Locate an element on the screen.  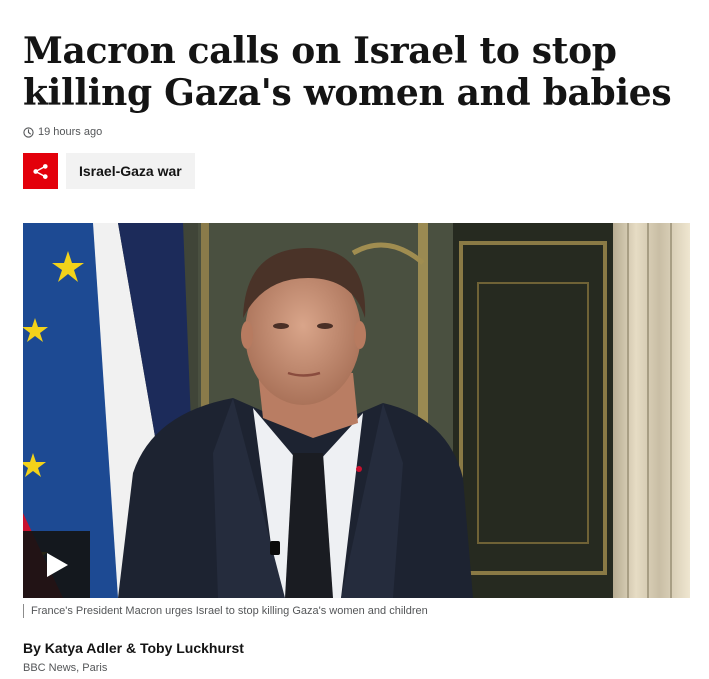
byline-authors: By Katya Adler & Toby Luckhurst is located at coordinates (133, 648).